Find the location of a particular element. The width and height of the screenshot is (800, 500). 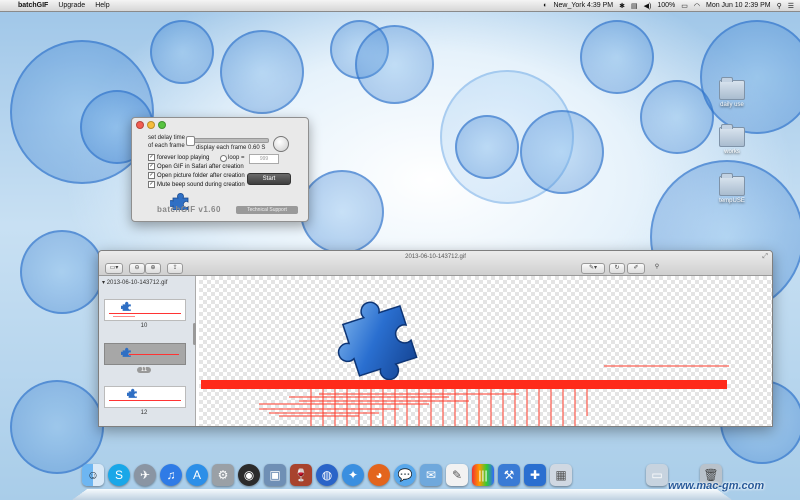

finder-icon: ☺ is located at coordinates (93, 475).